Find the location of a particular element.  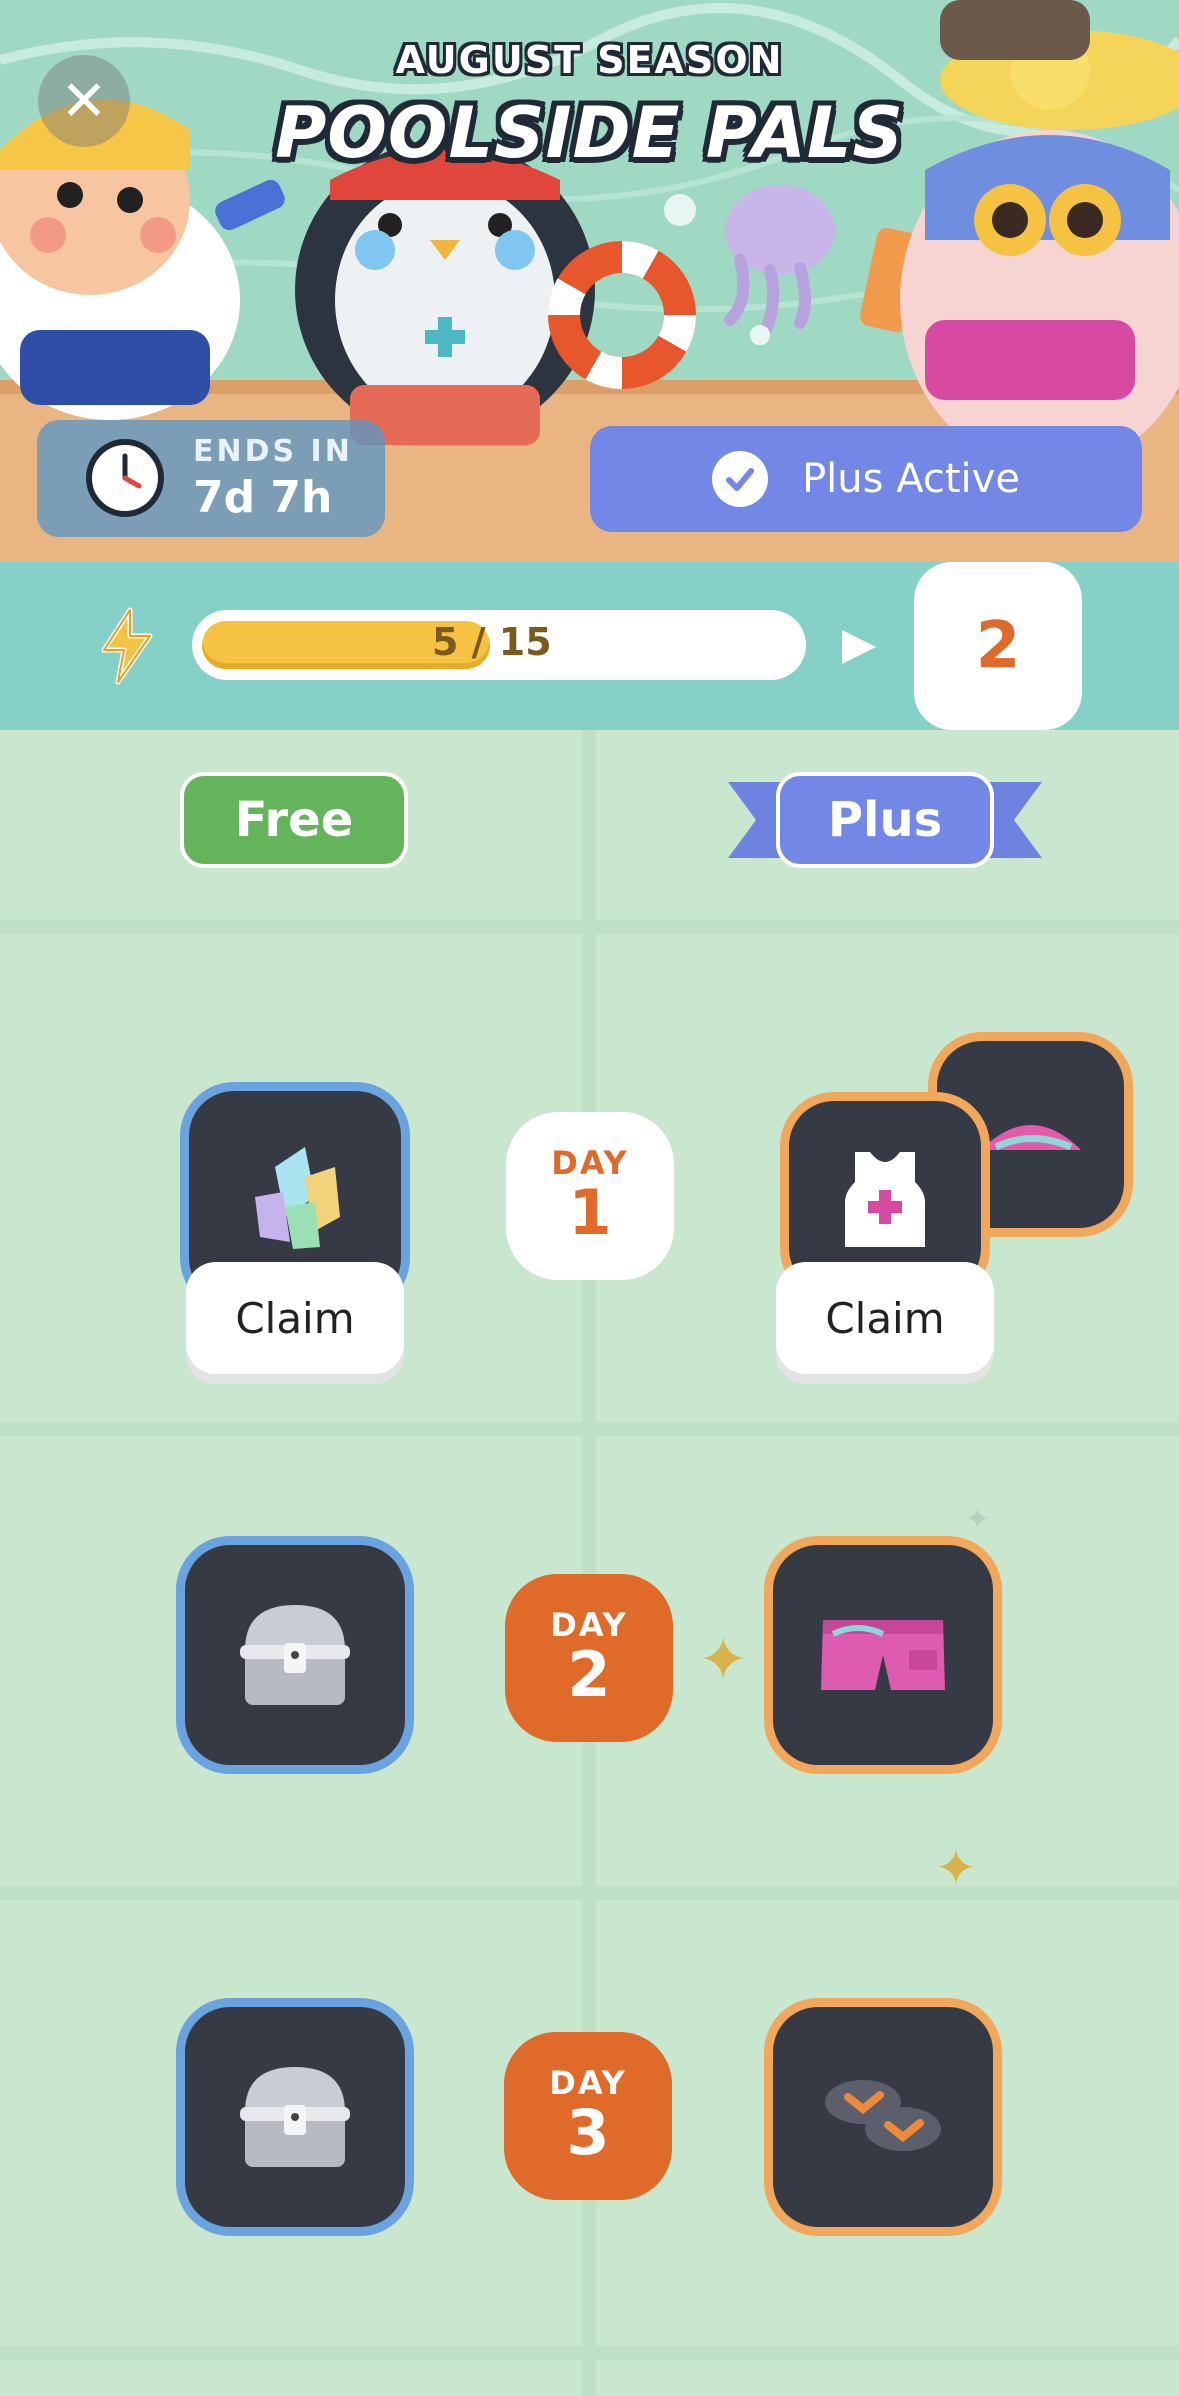

flip-flops-icon is located at coordinates (883, 2115).